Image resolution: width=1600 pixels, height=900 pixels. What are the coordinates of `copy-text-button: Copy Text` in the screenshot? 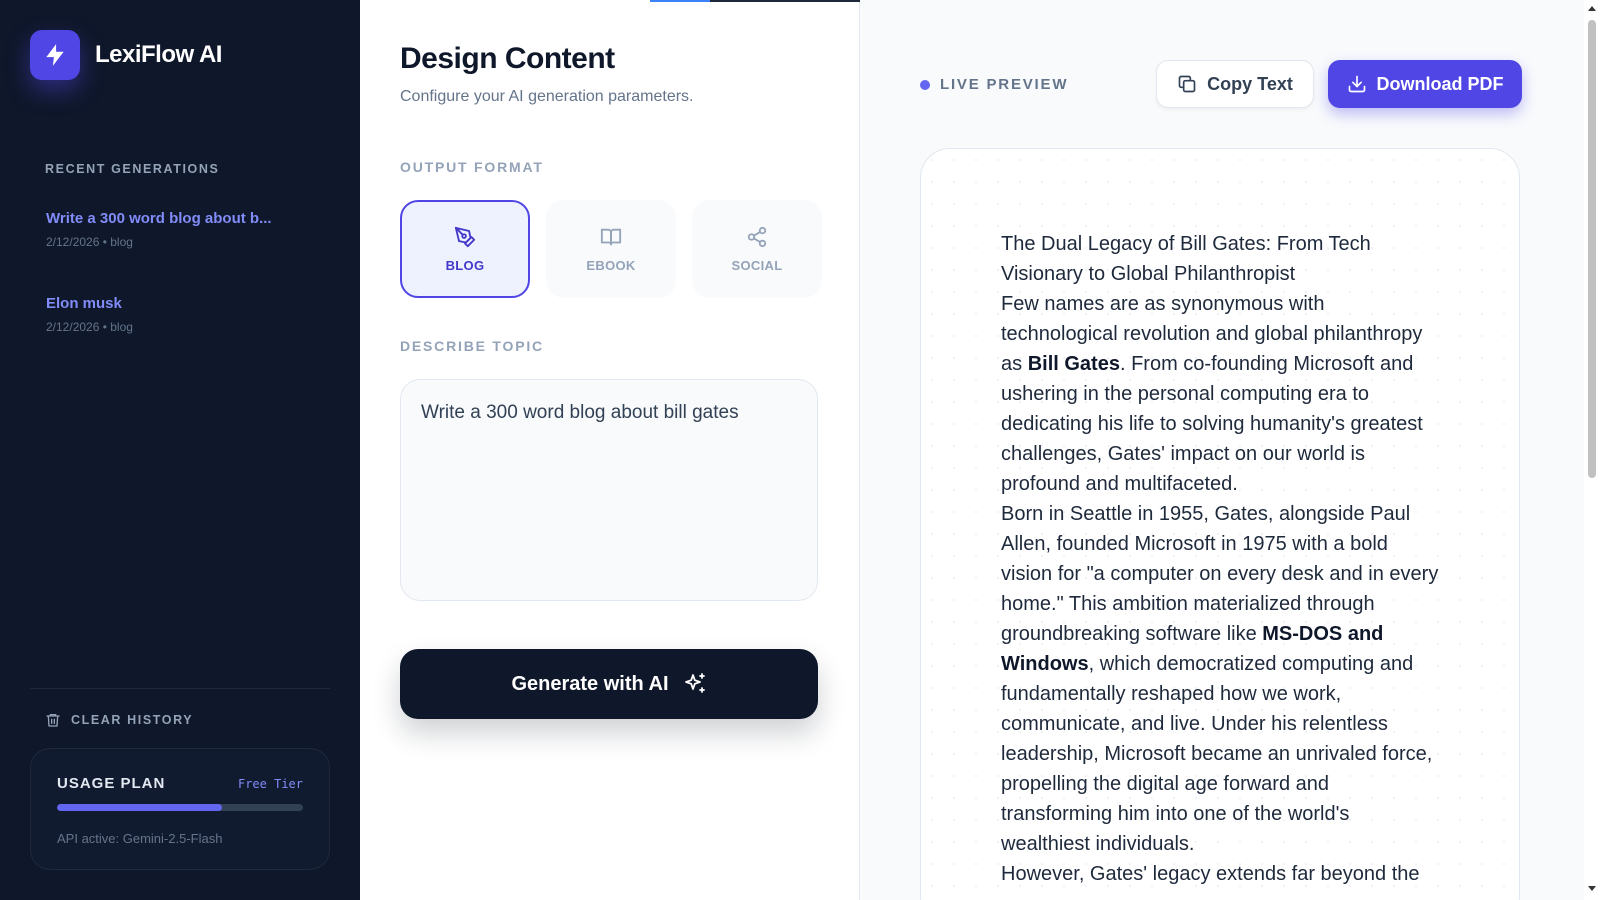 It's located at (1235, 84).